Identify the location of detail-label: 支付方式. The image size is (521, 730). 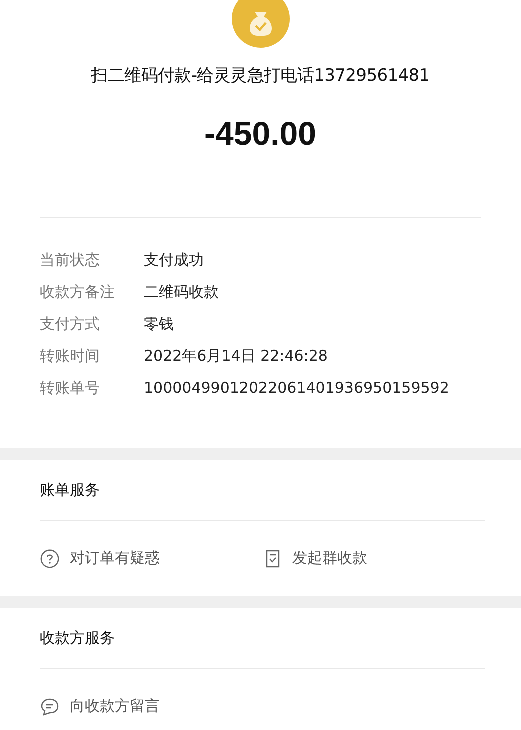
(70, 324).